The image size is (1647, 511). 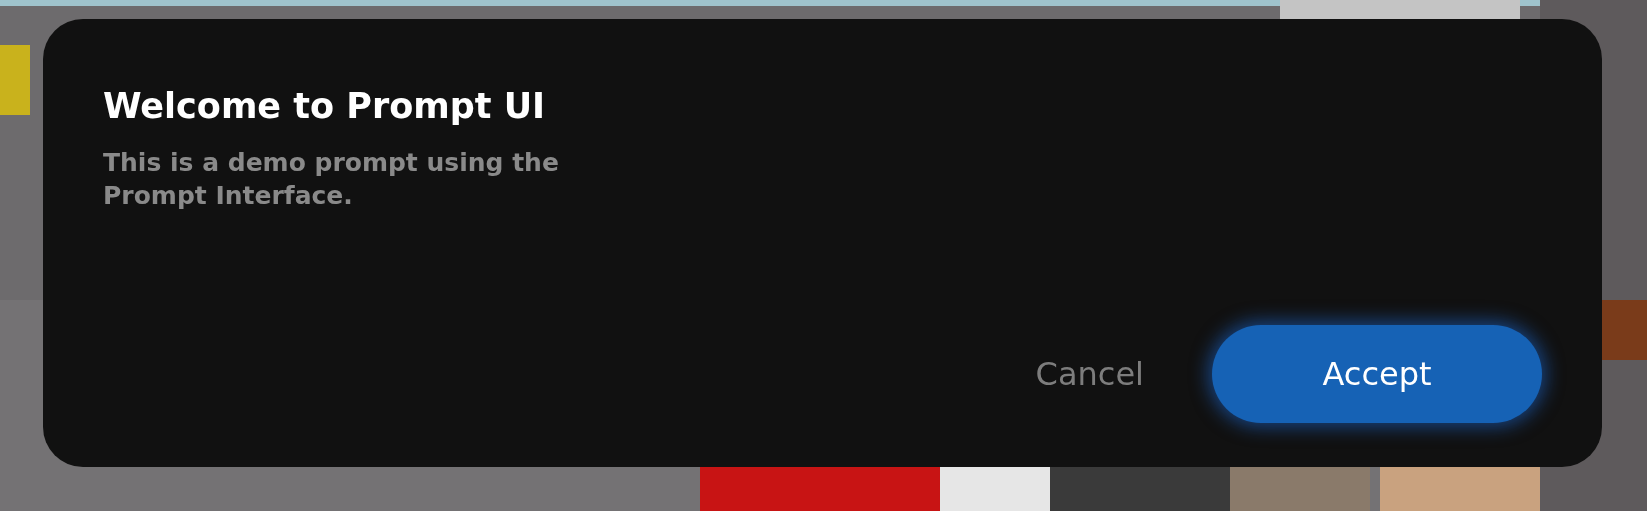 What do you see at coordinates (325, 106) in the screenshot?
I see `prompt-title: Welcome to Prompt UI` at bounding box center [325, 106].